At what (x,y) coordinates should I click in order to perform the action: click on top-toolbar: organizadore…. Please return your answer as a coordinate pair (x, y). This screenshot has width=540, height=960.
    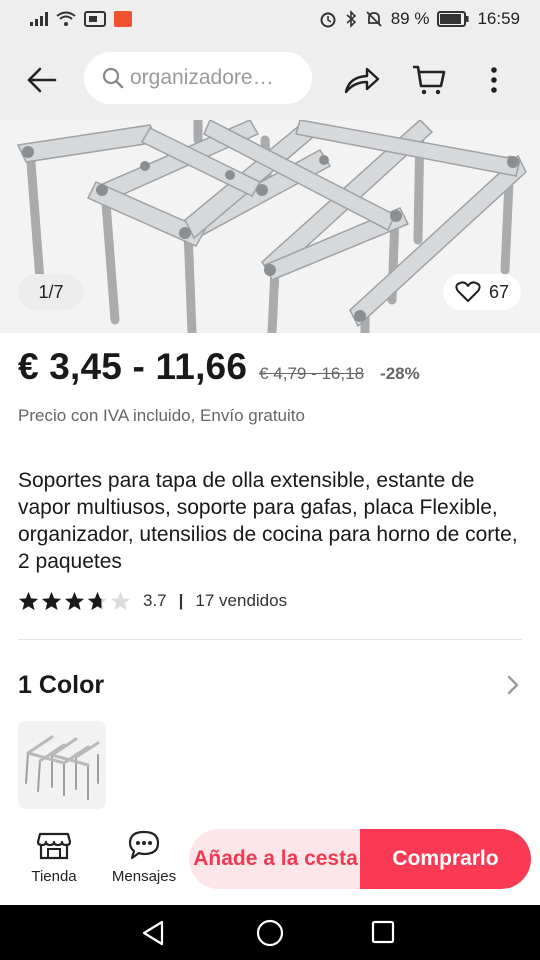
    Looking at the image, I should click on (270, 79).